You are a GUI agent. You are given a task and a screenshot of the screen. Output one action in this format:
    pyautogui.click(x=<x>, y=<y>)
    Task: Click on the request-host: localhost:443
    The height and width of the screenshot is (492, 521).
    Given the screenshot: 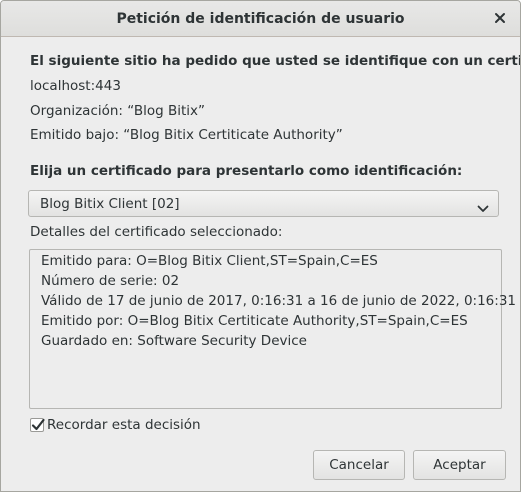 What is the action you would take?
    pyautogui.click(x=75, y=86)
    